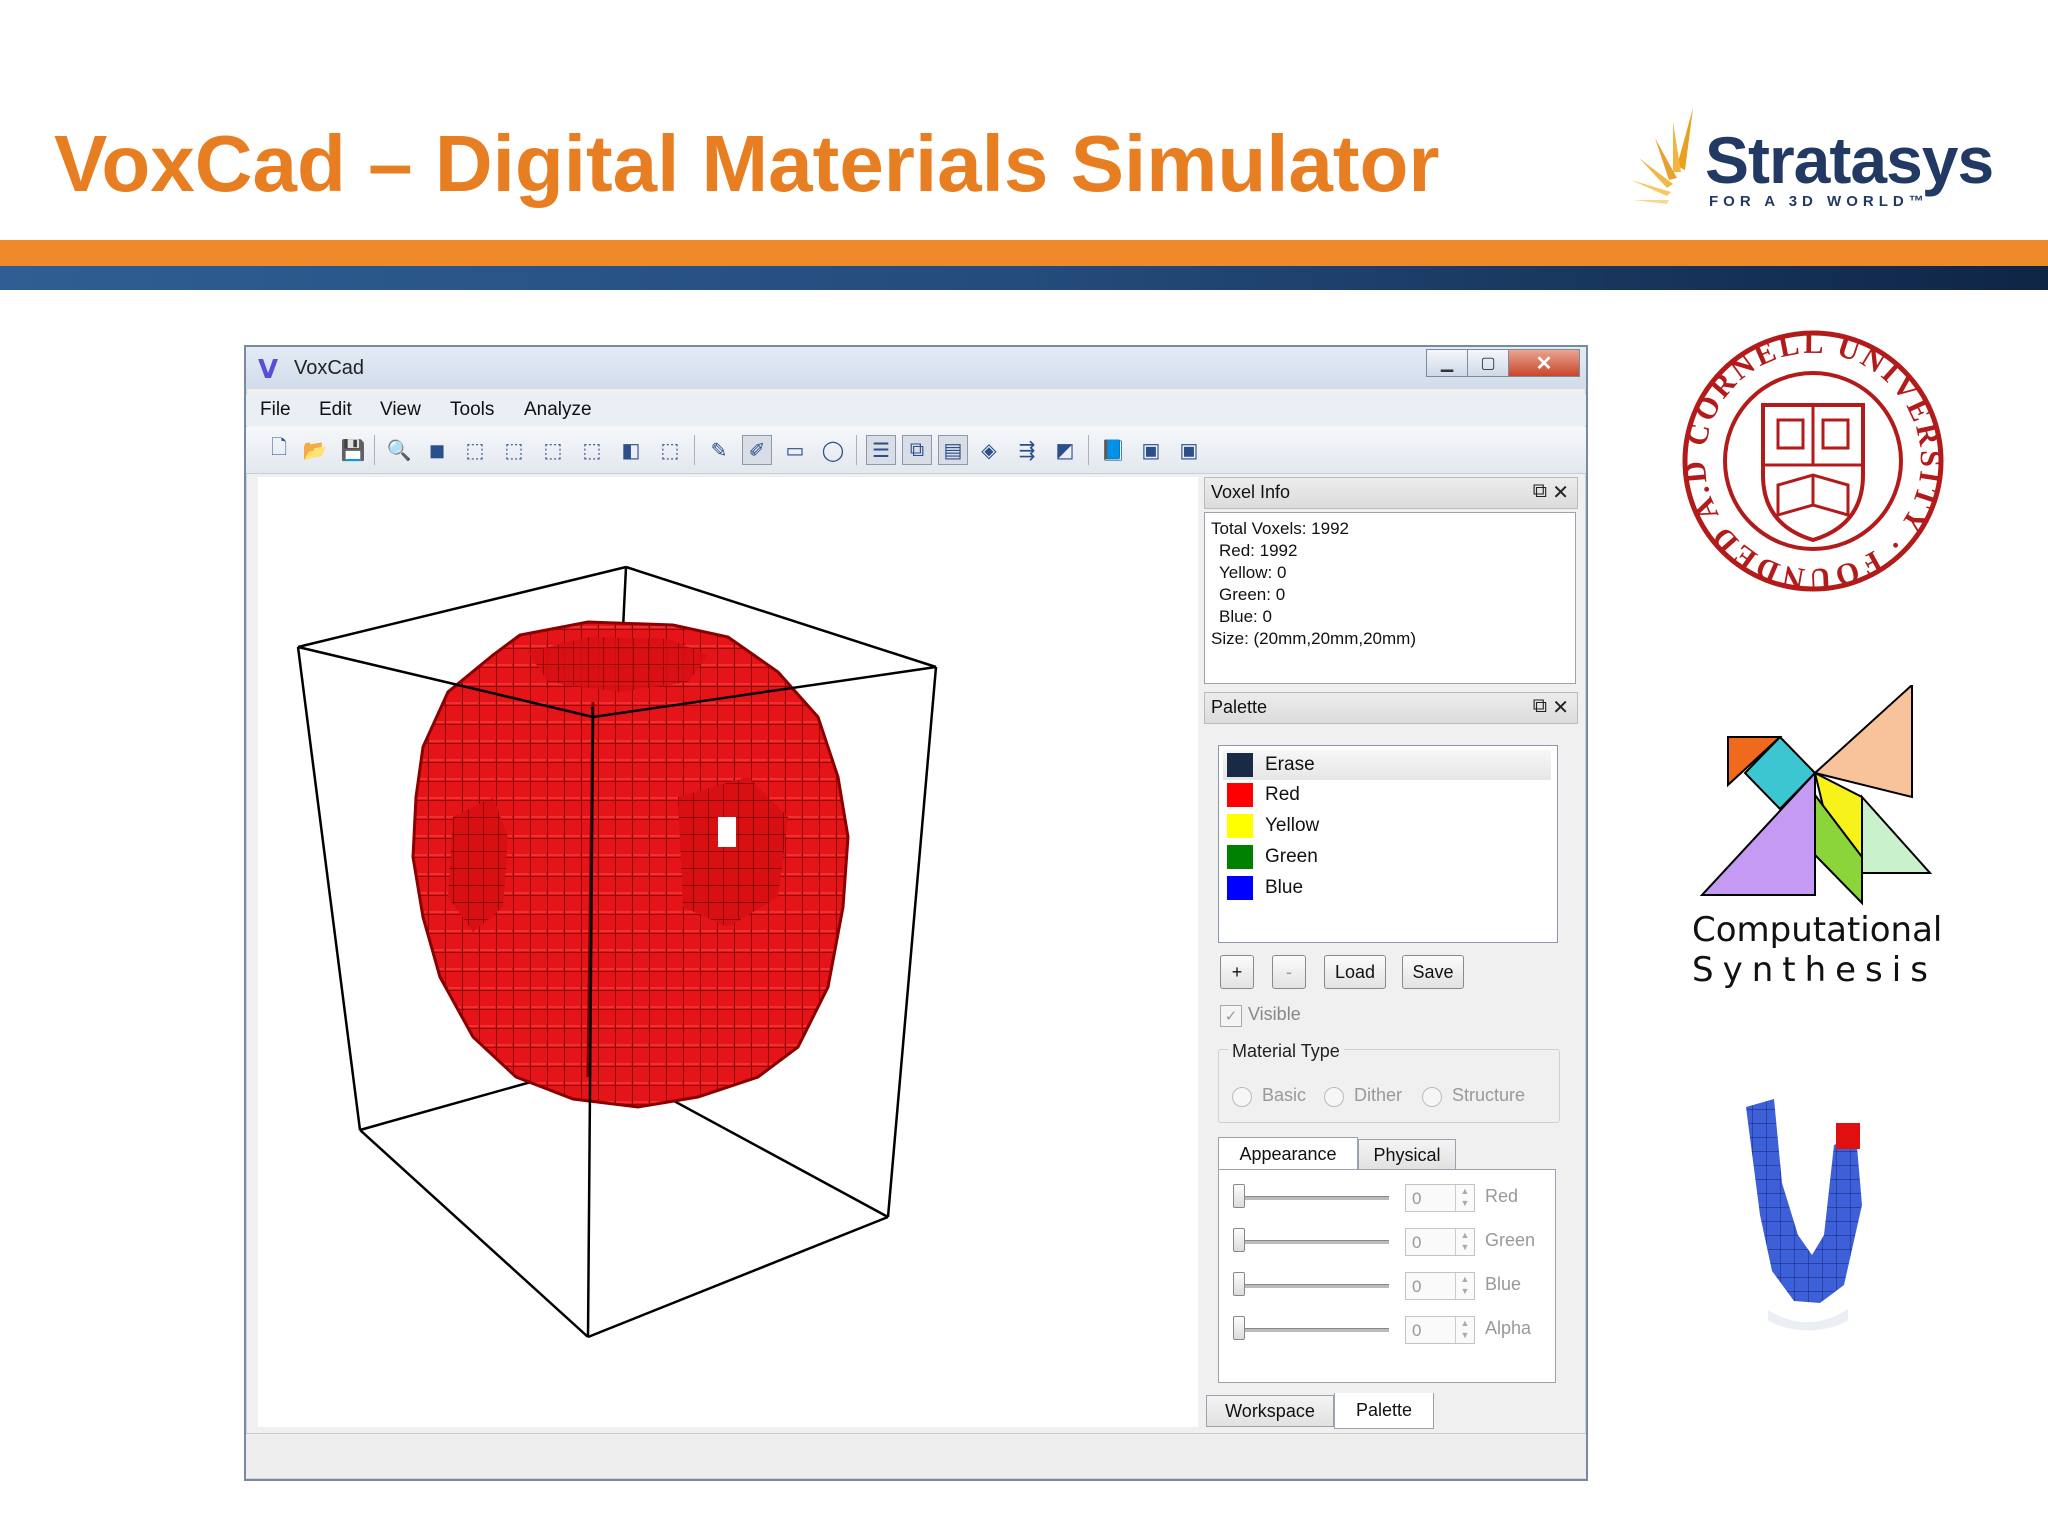 The height and width of the screenshot is (1536, 2048). Describe the element at coordinates (1489, 1095) in the screenshot. I see `radio-structure-label: Structure` at that location.